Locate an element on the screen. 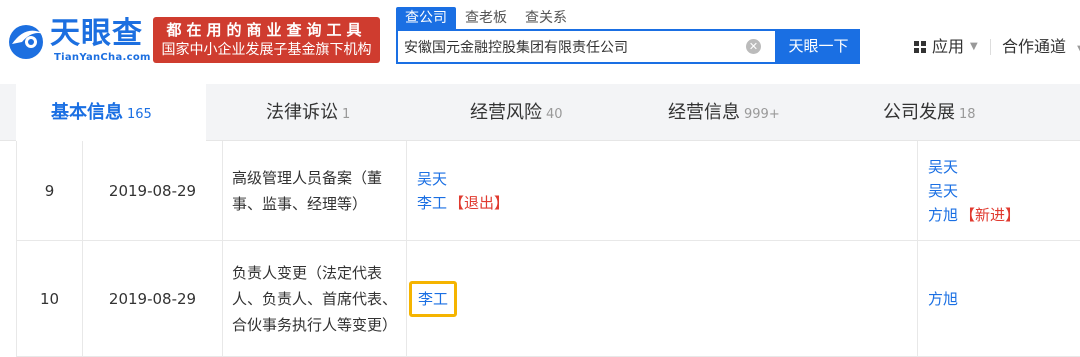 The width and height of the screenshot is (1080, 357). tab-search-boss: 查老板 is located at coordinates (486, 18).